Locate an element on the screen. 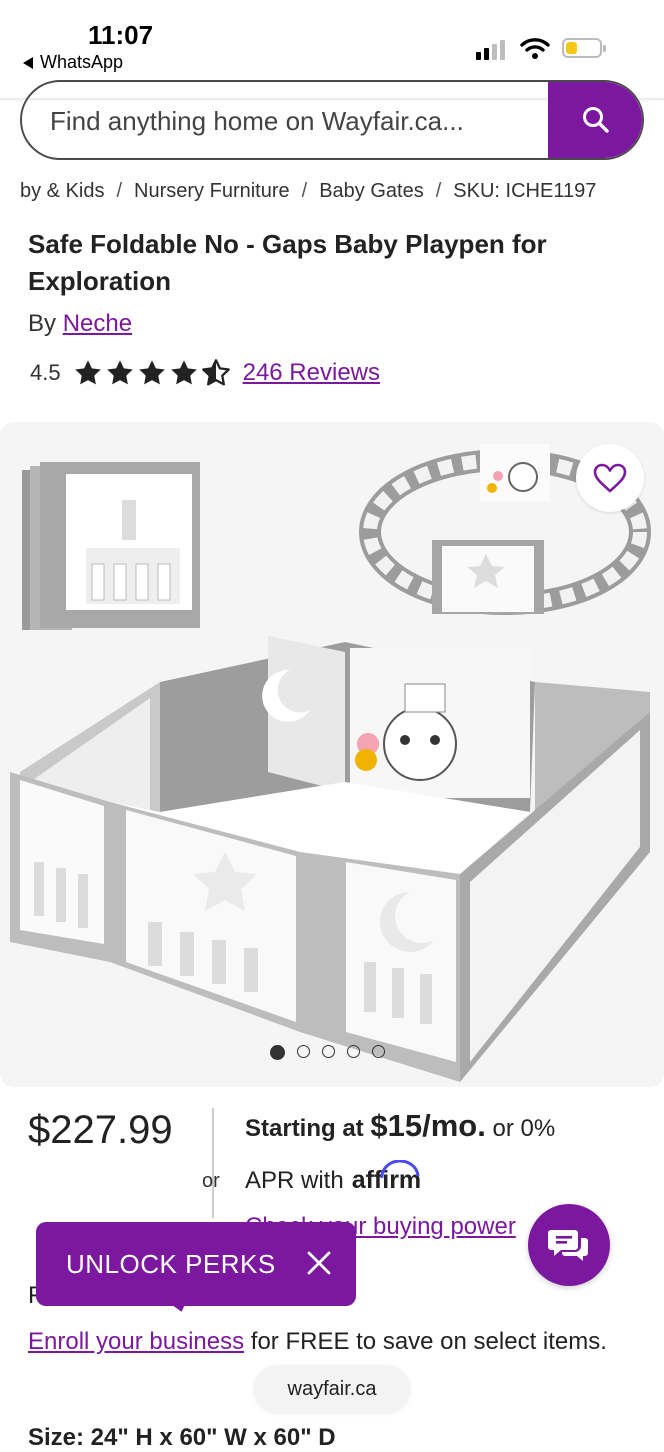  battery-icon is located at coordinates (584, 48).